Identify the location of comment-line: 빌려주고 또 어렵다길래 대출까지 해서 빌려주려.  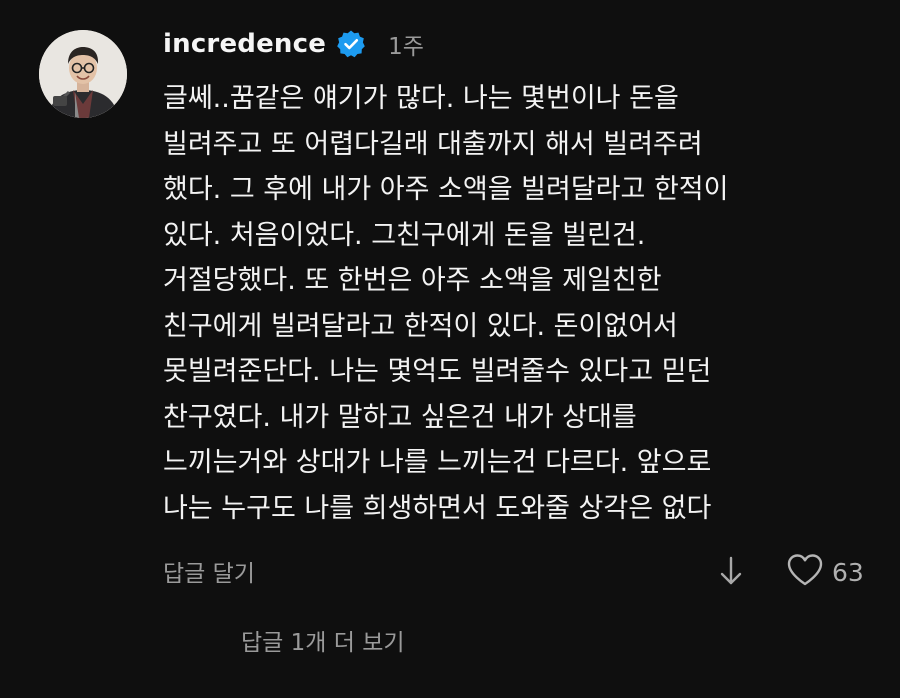
(433, 144).